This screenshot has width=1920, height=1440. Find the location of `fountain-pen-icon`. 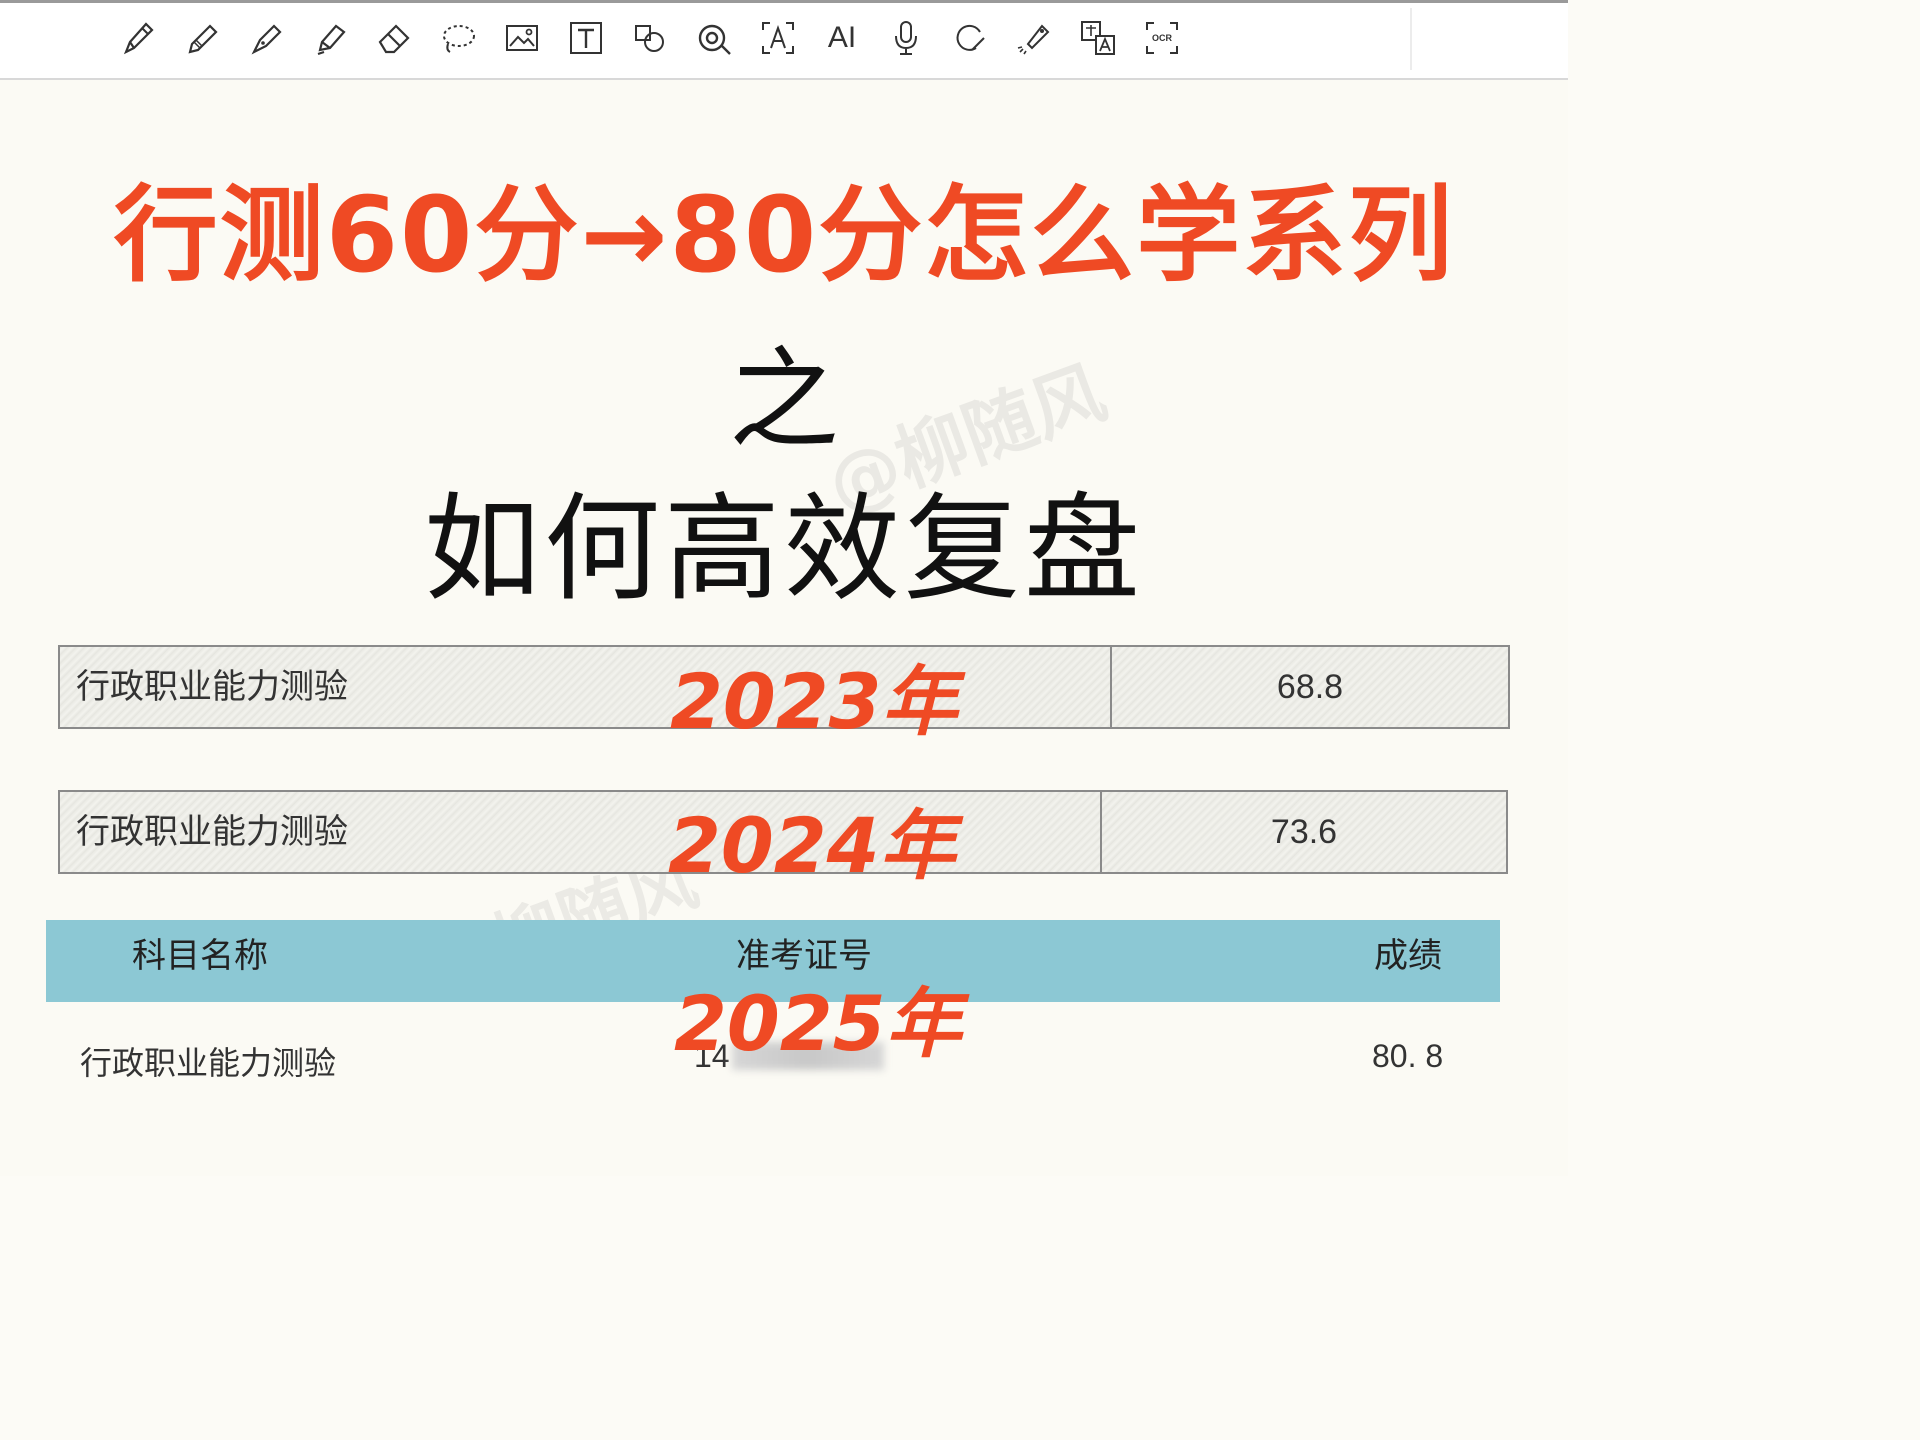

fountain-pen-icon is located at coordinates (266, 39).